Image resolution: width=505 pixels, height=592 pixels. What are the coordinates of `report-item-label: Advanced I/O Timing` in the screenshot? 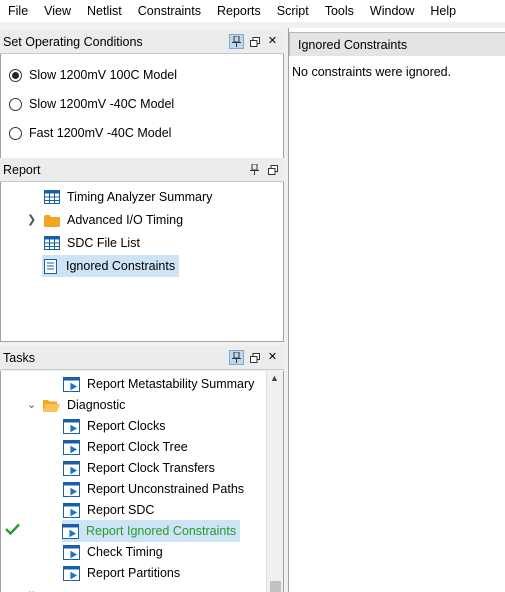 It's located at (125, 220).